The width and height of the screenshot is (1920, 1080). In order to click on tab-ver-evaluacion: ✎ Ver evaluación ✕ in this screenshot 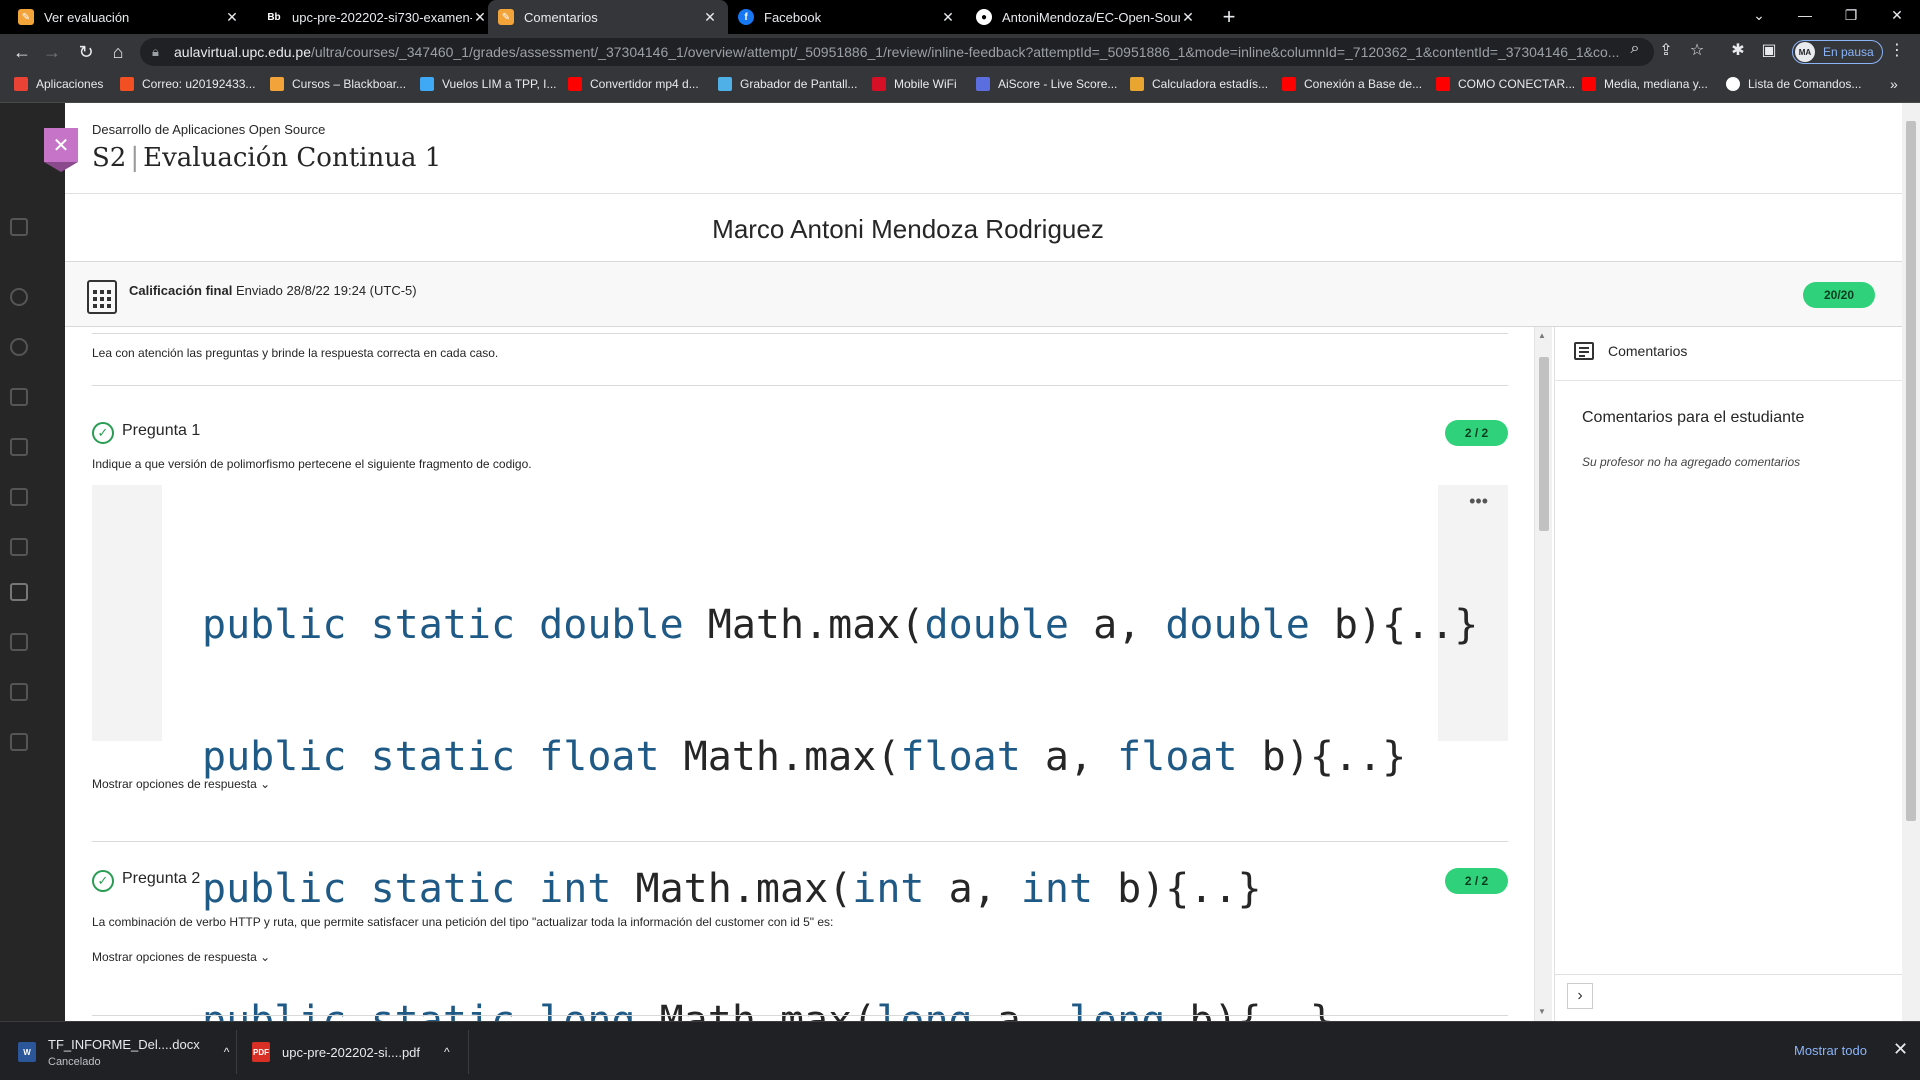, I will do `click(129, 17)`.